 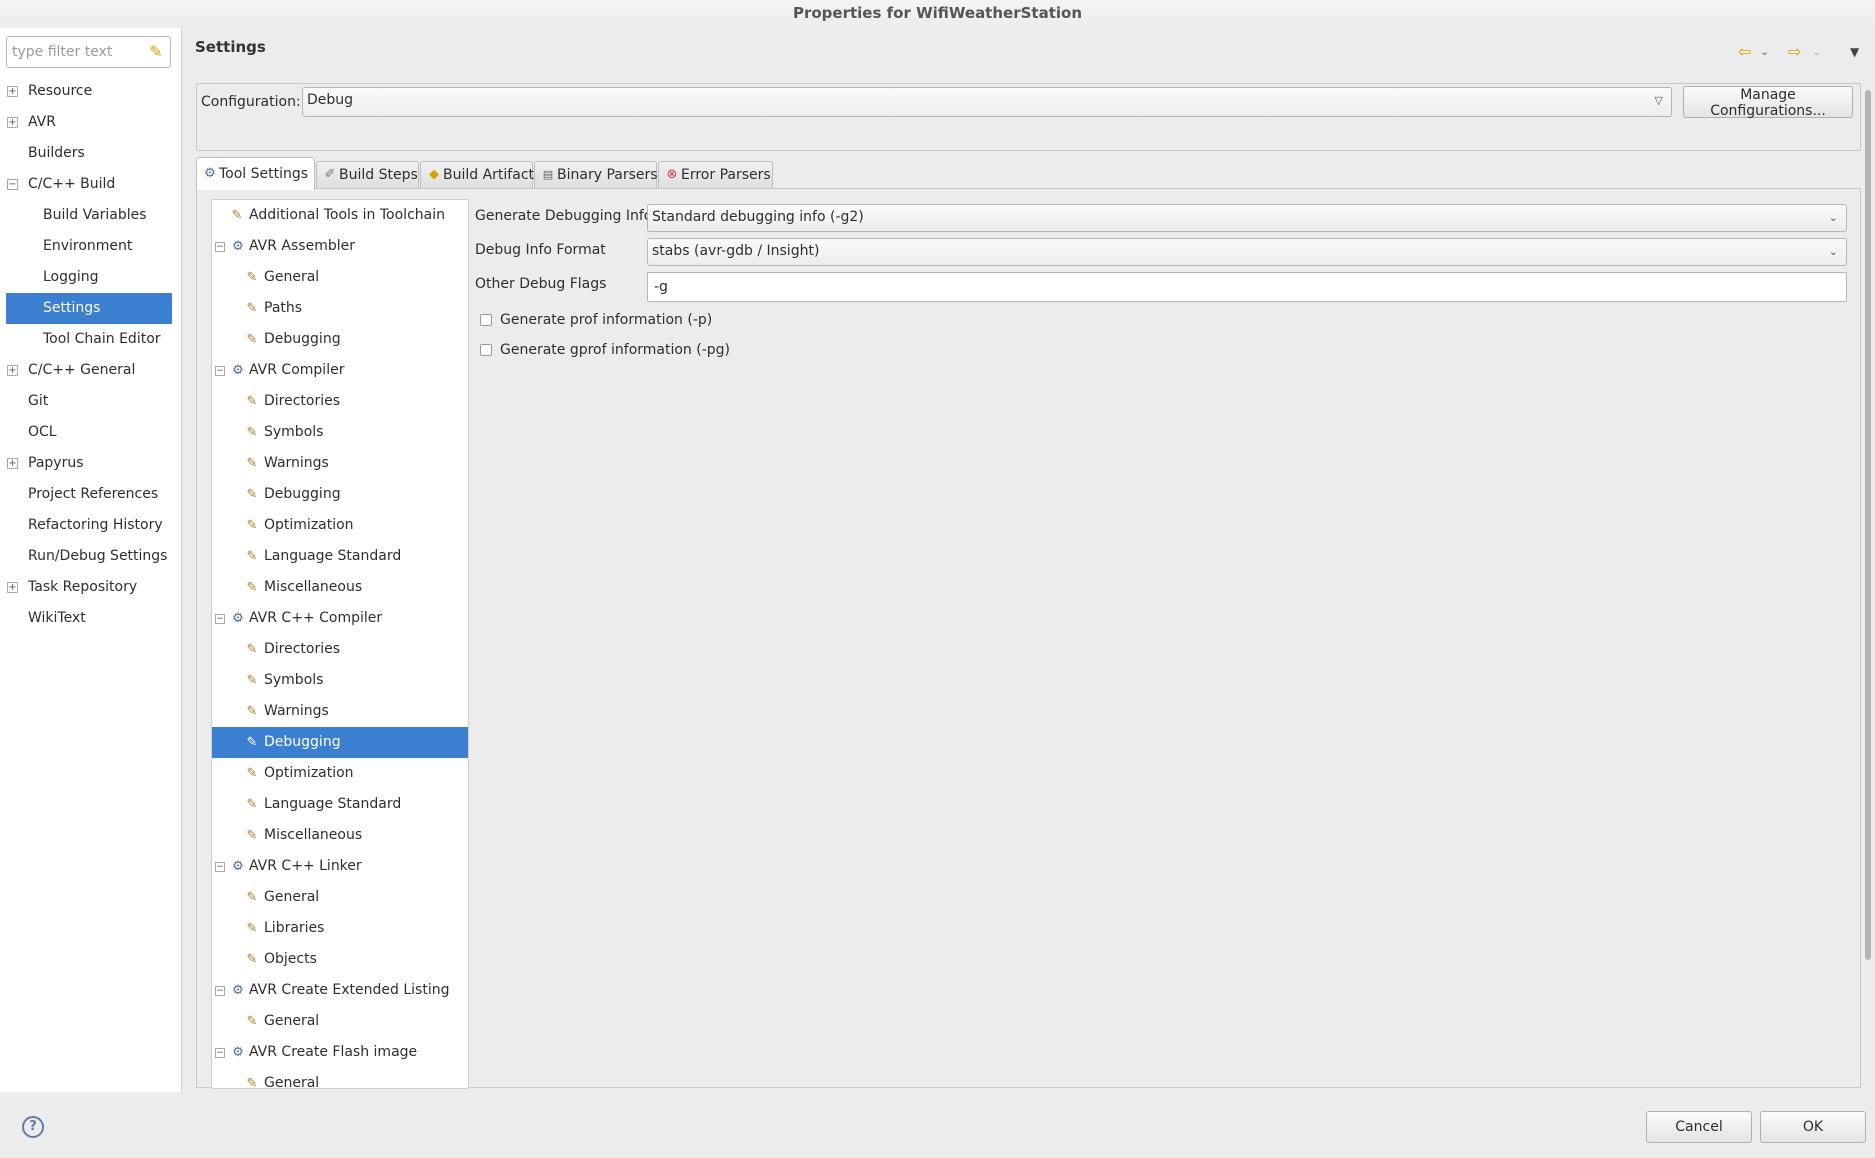 I want to click on sidebar-item-label: Git, so click(x=38, y=401).